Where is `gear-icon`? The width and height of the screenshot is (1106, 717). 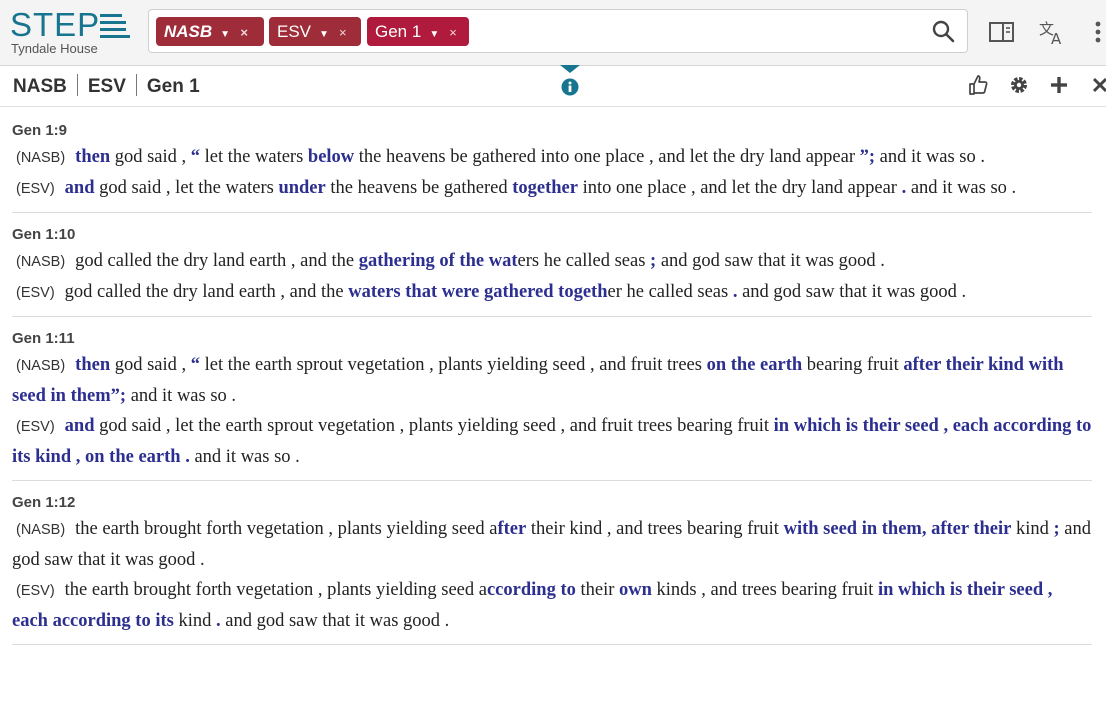 gear-icon is located at coordinates (1019, 85).